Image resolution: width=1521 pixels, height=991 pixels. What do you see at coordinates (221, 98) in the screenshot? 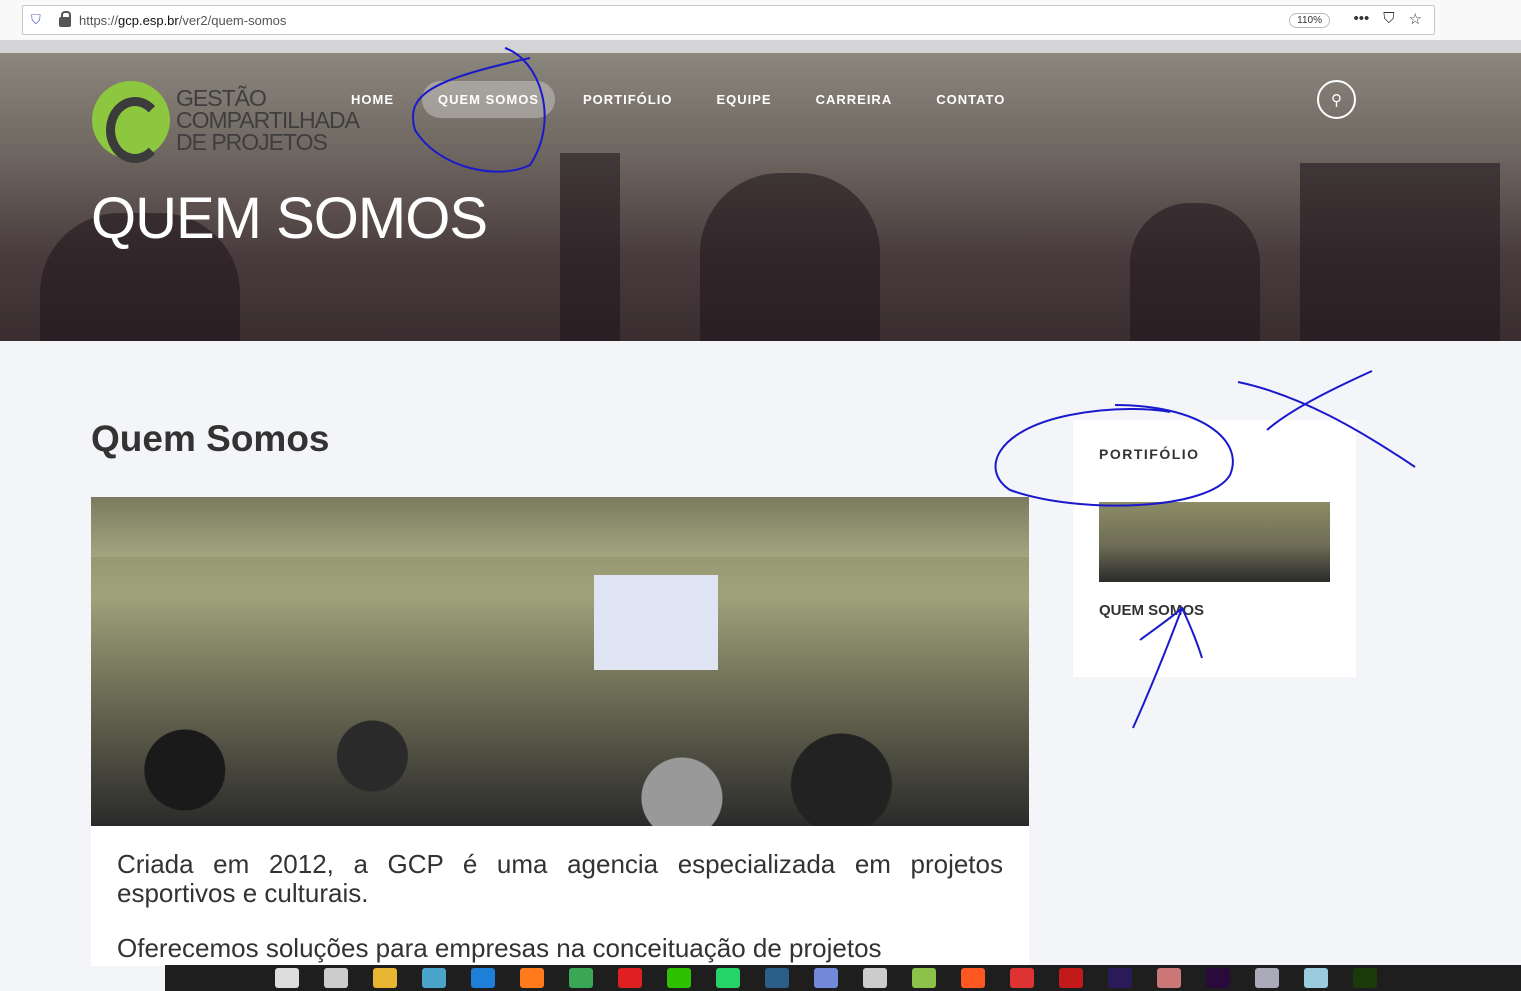
I see `logo-line: GESTÃO` at bounding box center [221, 98].